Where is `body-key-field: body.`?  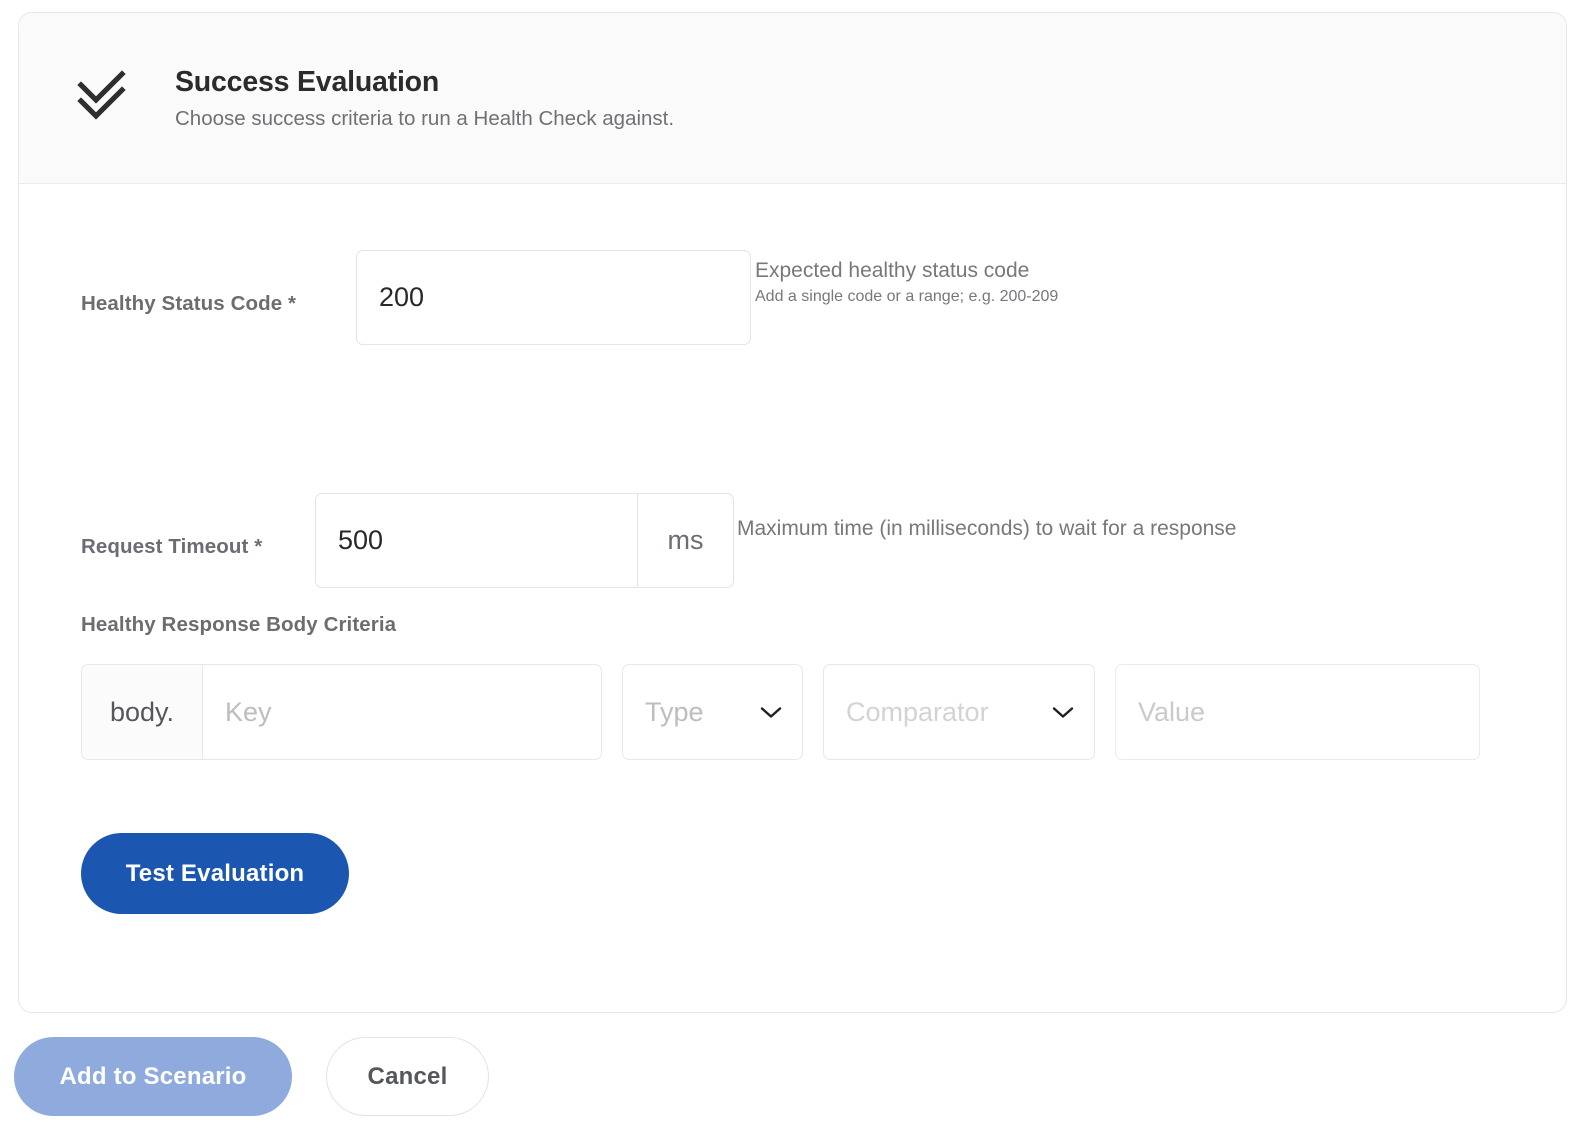
body-key-field: body. is located at coordinates (341, 712).